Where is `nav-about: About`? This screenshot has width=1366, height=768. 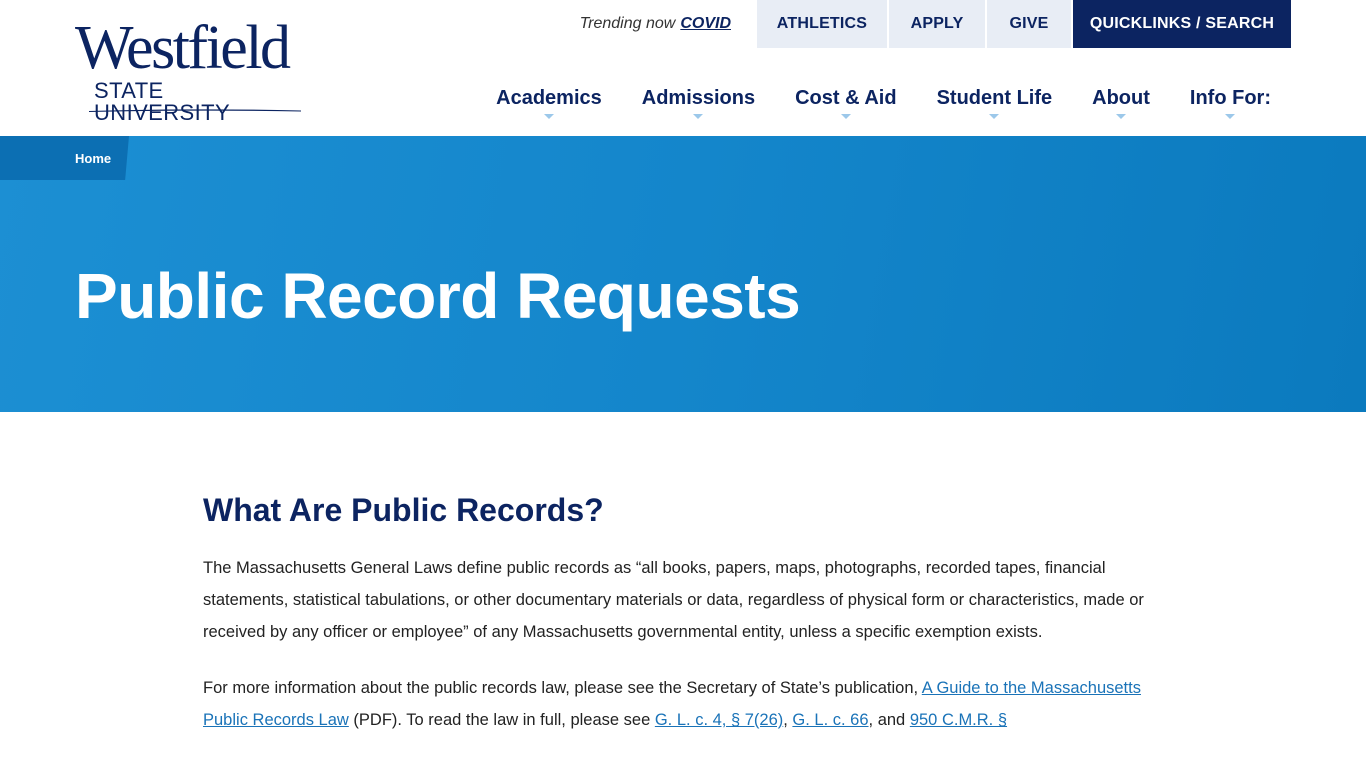
nav-about: About is located at coordinates (1121, 102).